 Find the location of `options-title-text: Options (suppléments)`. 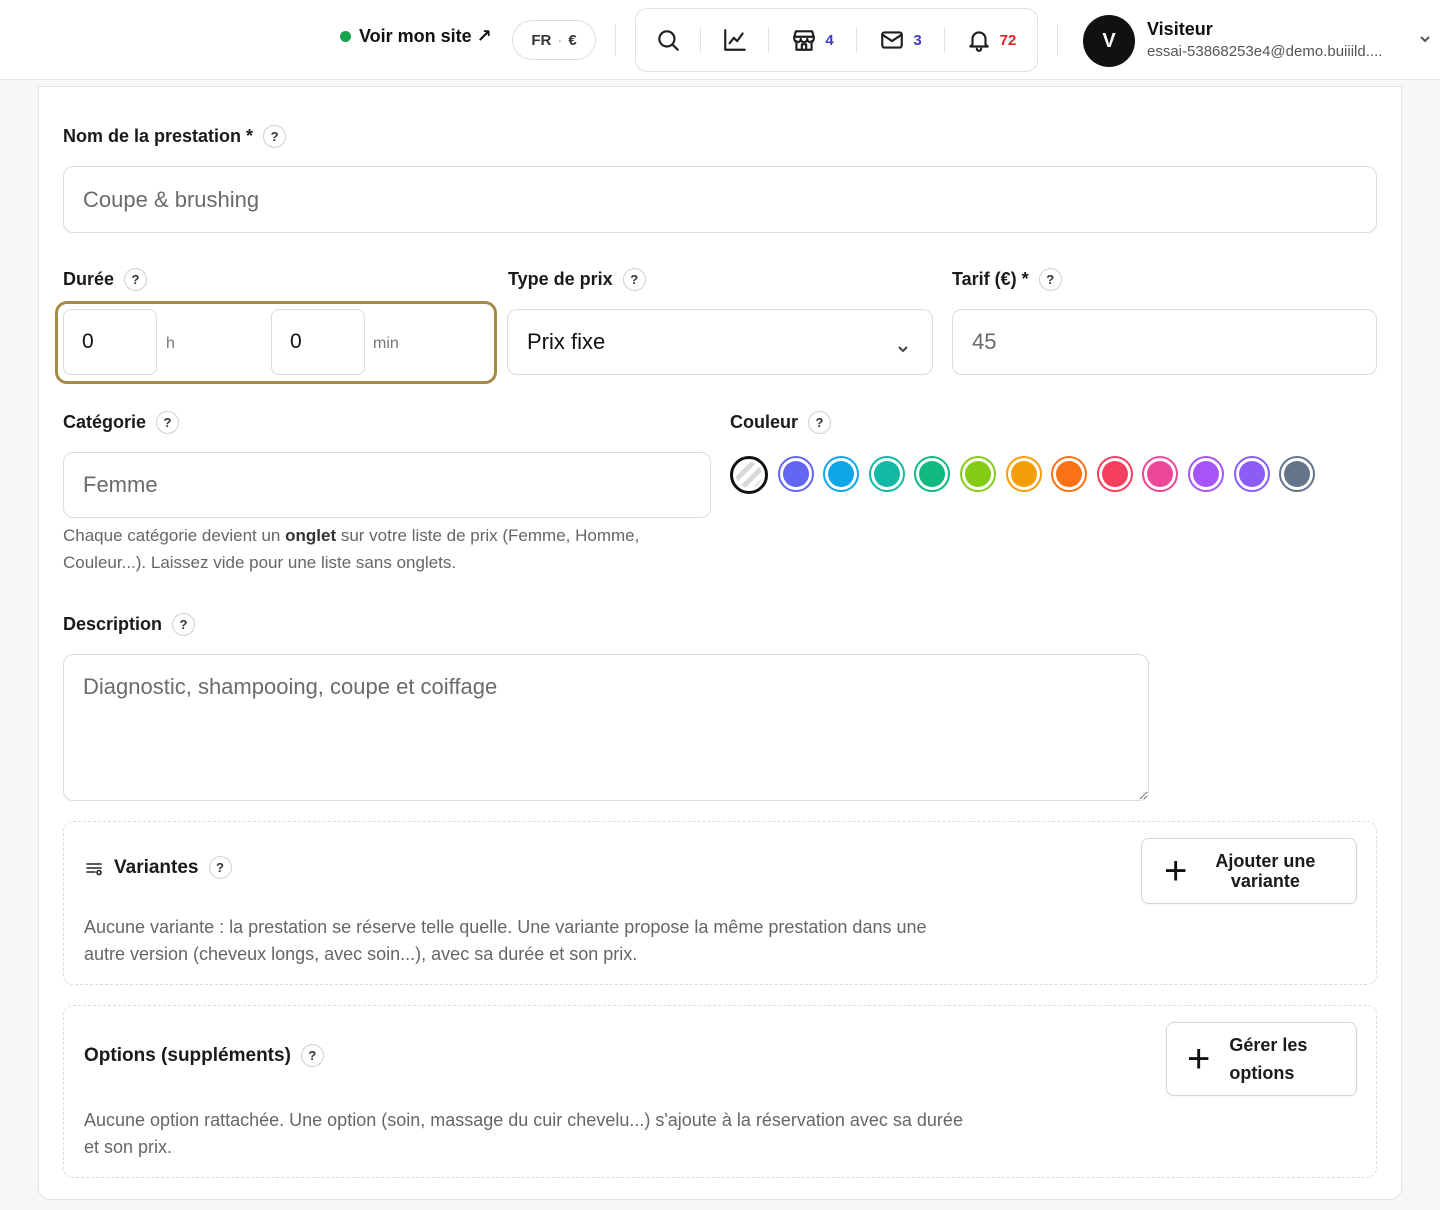

options-title-text: Options (suppléments) is located at coordinates (187, 1055).